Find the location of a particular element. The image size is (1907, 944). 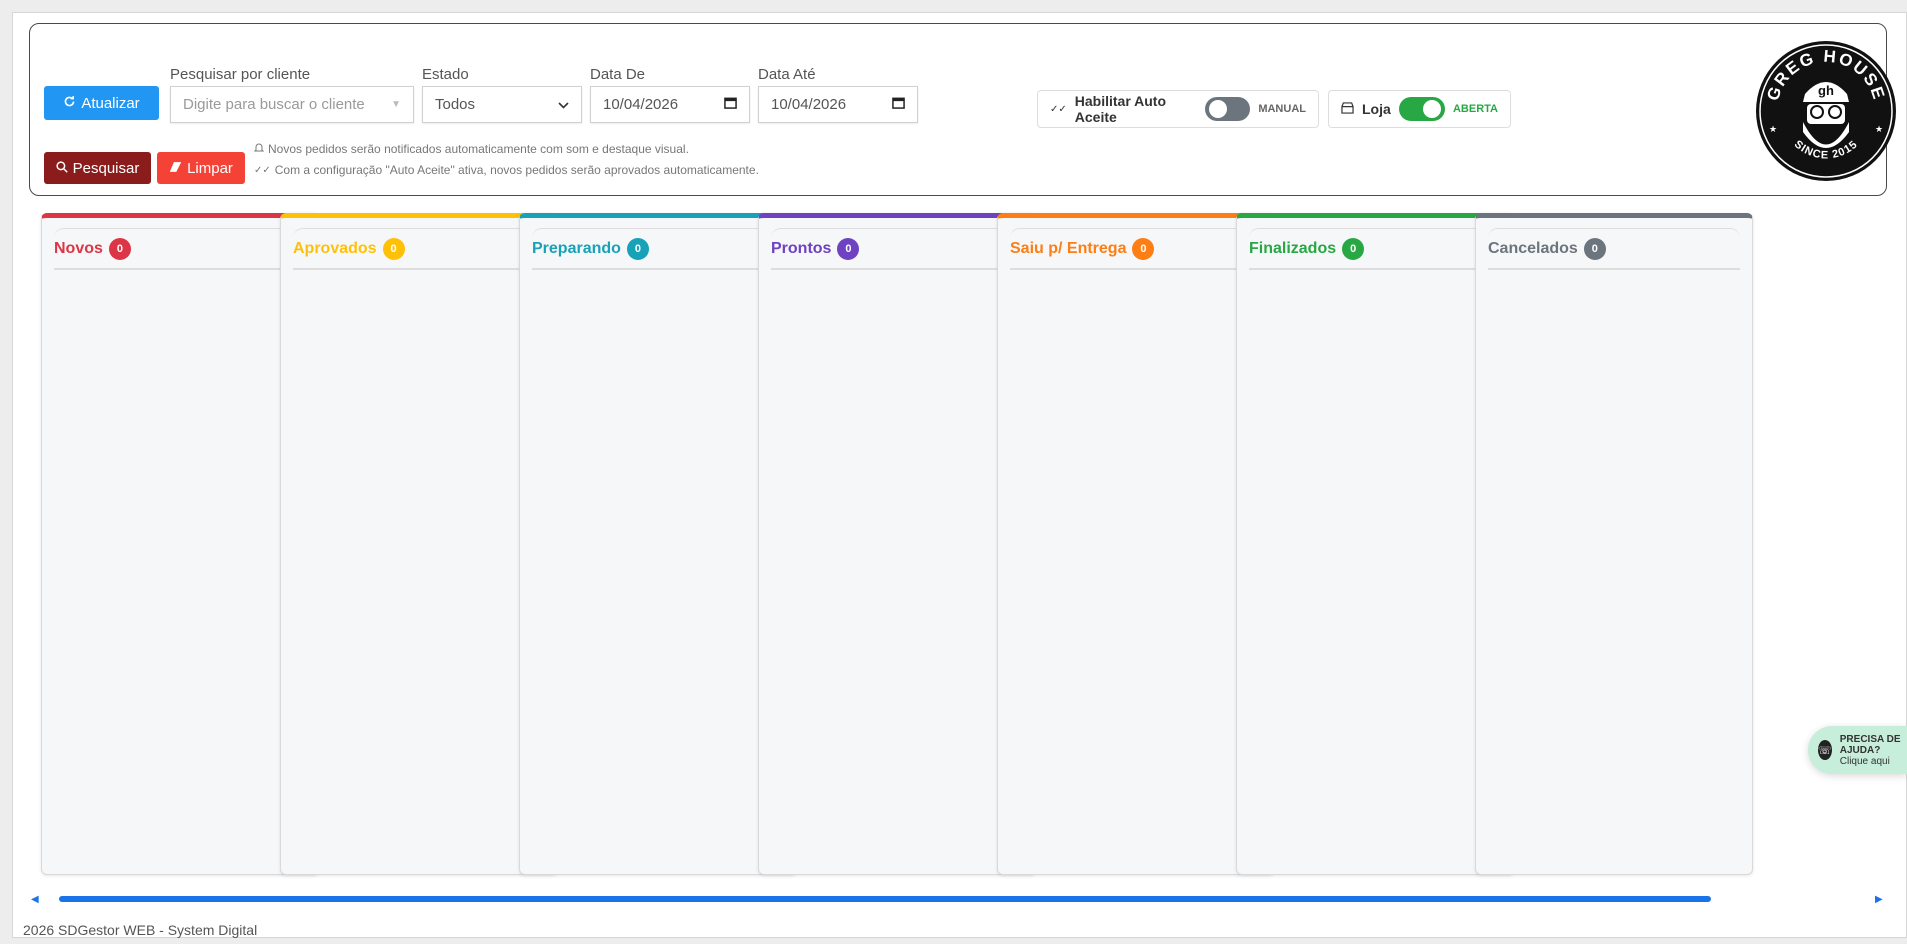

column-finalizados: Finalizados 0 is located at coordinates (1375, 544).